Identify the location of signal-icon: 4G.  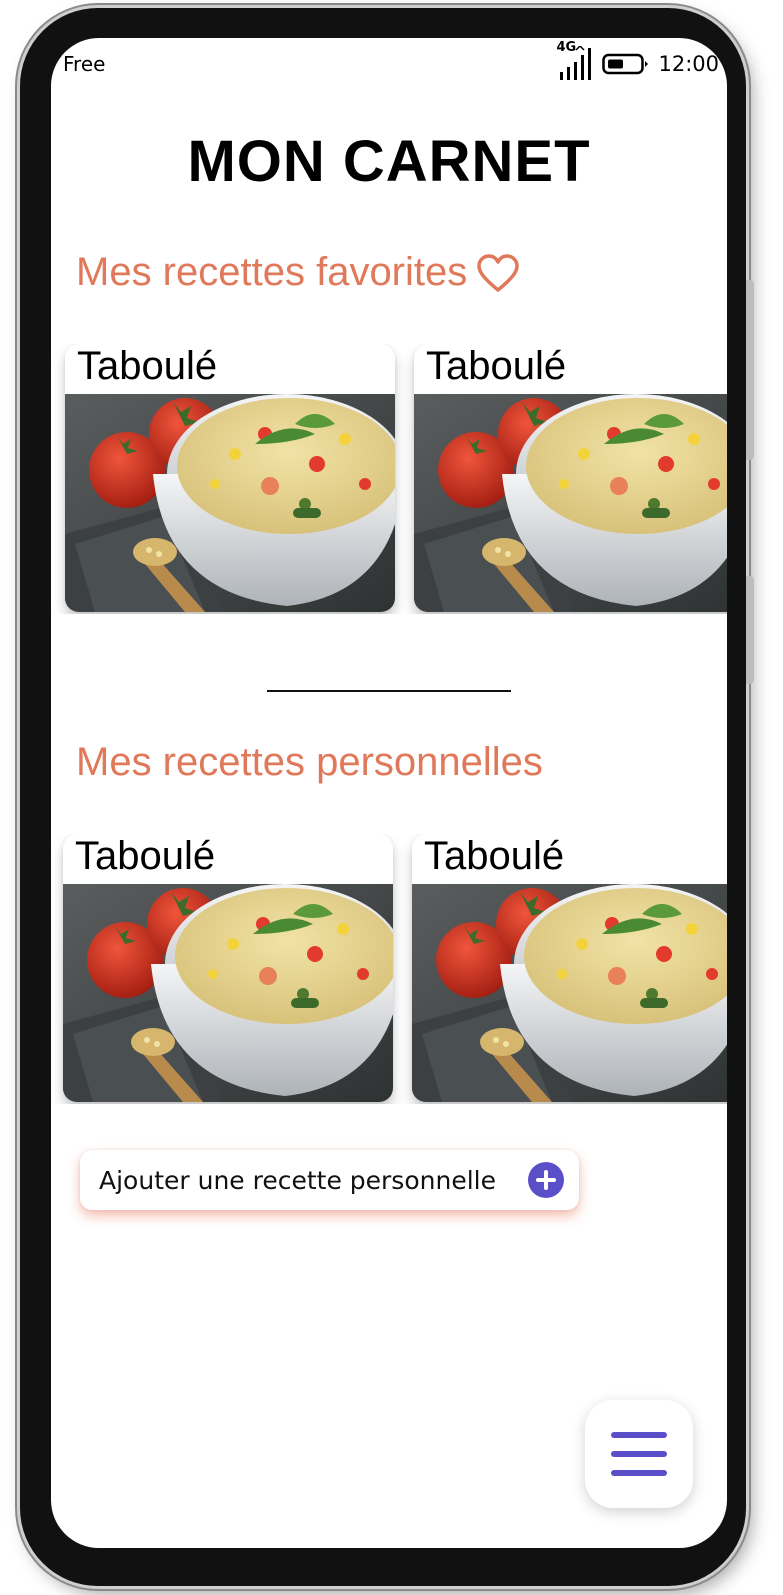
(575, 61).